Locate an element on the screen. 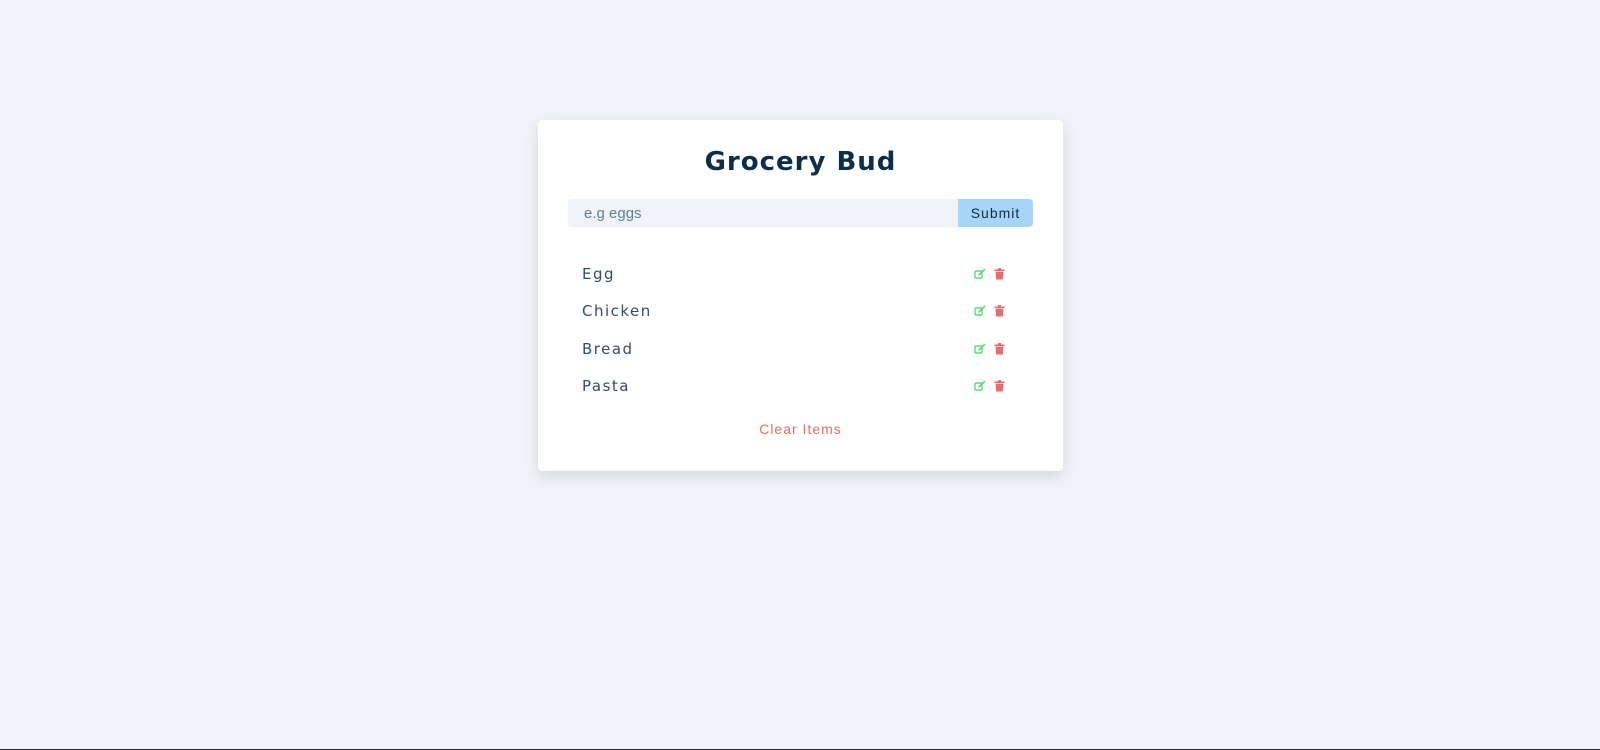  list-item: Chicken is located at coordinates (794, 312).